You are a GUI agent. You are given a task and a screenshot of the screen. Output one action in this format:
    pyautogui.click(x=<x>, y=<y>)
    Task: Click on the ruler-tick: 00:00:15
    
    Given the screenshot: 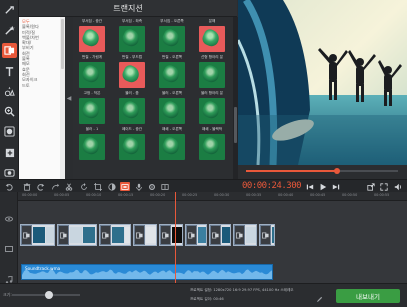 What is the action you would take?
    pyautogui.click(x=126, y=195)
    